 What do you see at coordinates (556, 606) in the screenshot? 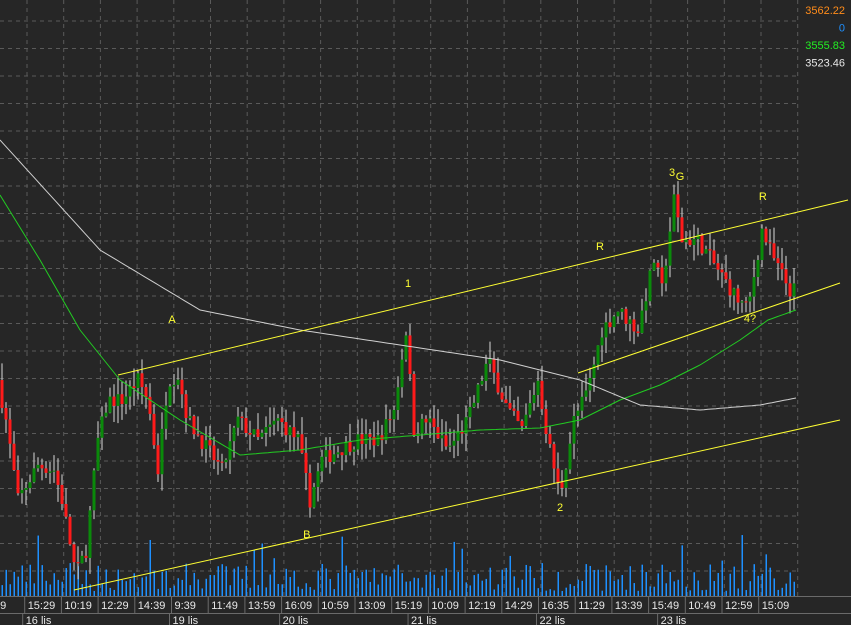
I see `time-label: 16:35` at bounding box center [556, 606].